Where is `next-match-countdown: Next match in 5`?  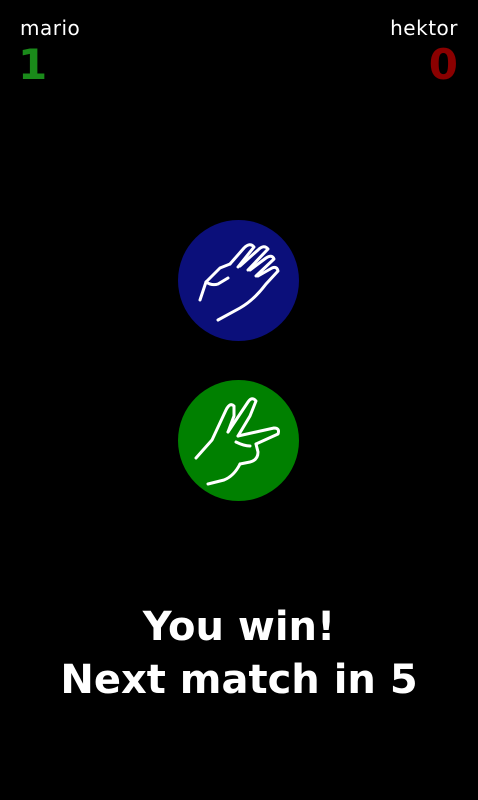 next-match-countdown: Next match in 5 is located at coordinates (239, 680).